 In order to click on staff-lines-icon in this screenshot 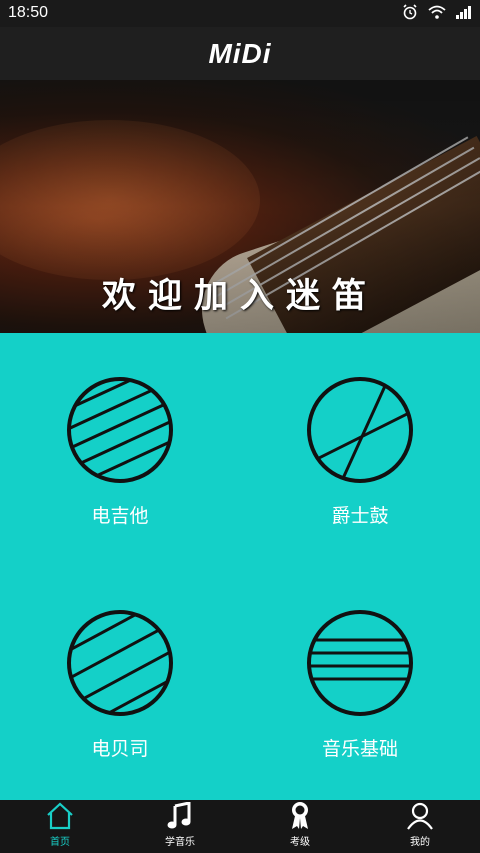, I will do `click(360, 663)`.